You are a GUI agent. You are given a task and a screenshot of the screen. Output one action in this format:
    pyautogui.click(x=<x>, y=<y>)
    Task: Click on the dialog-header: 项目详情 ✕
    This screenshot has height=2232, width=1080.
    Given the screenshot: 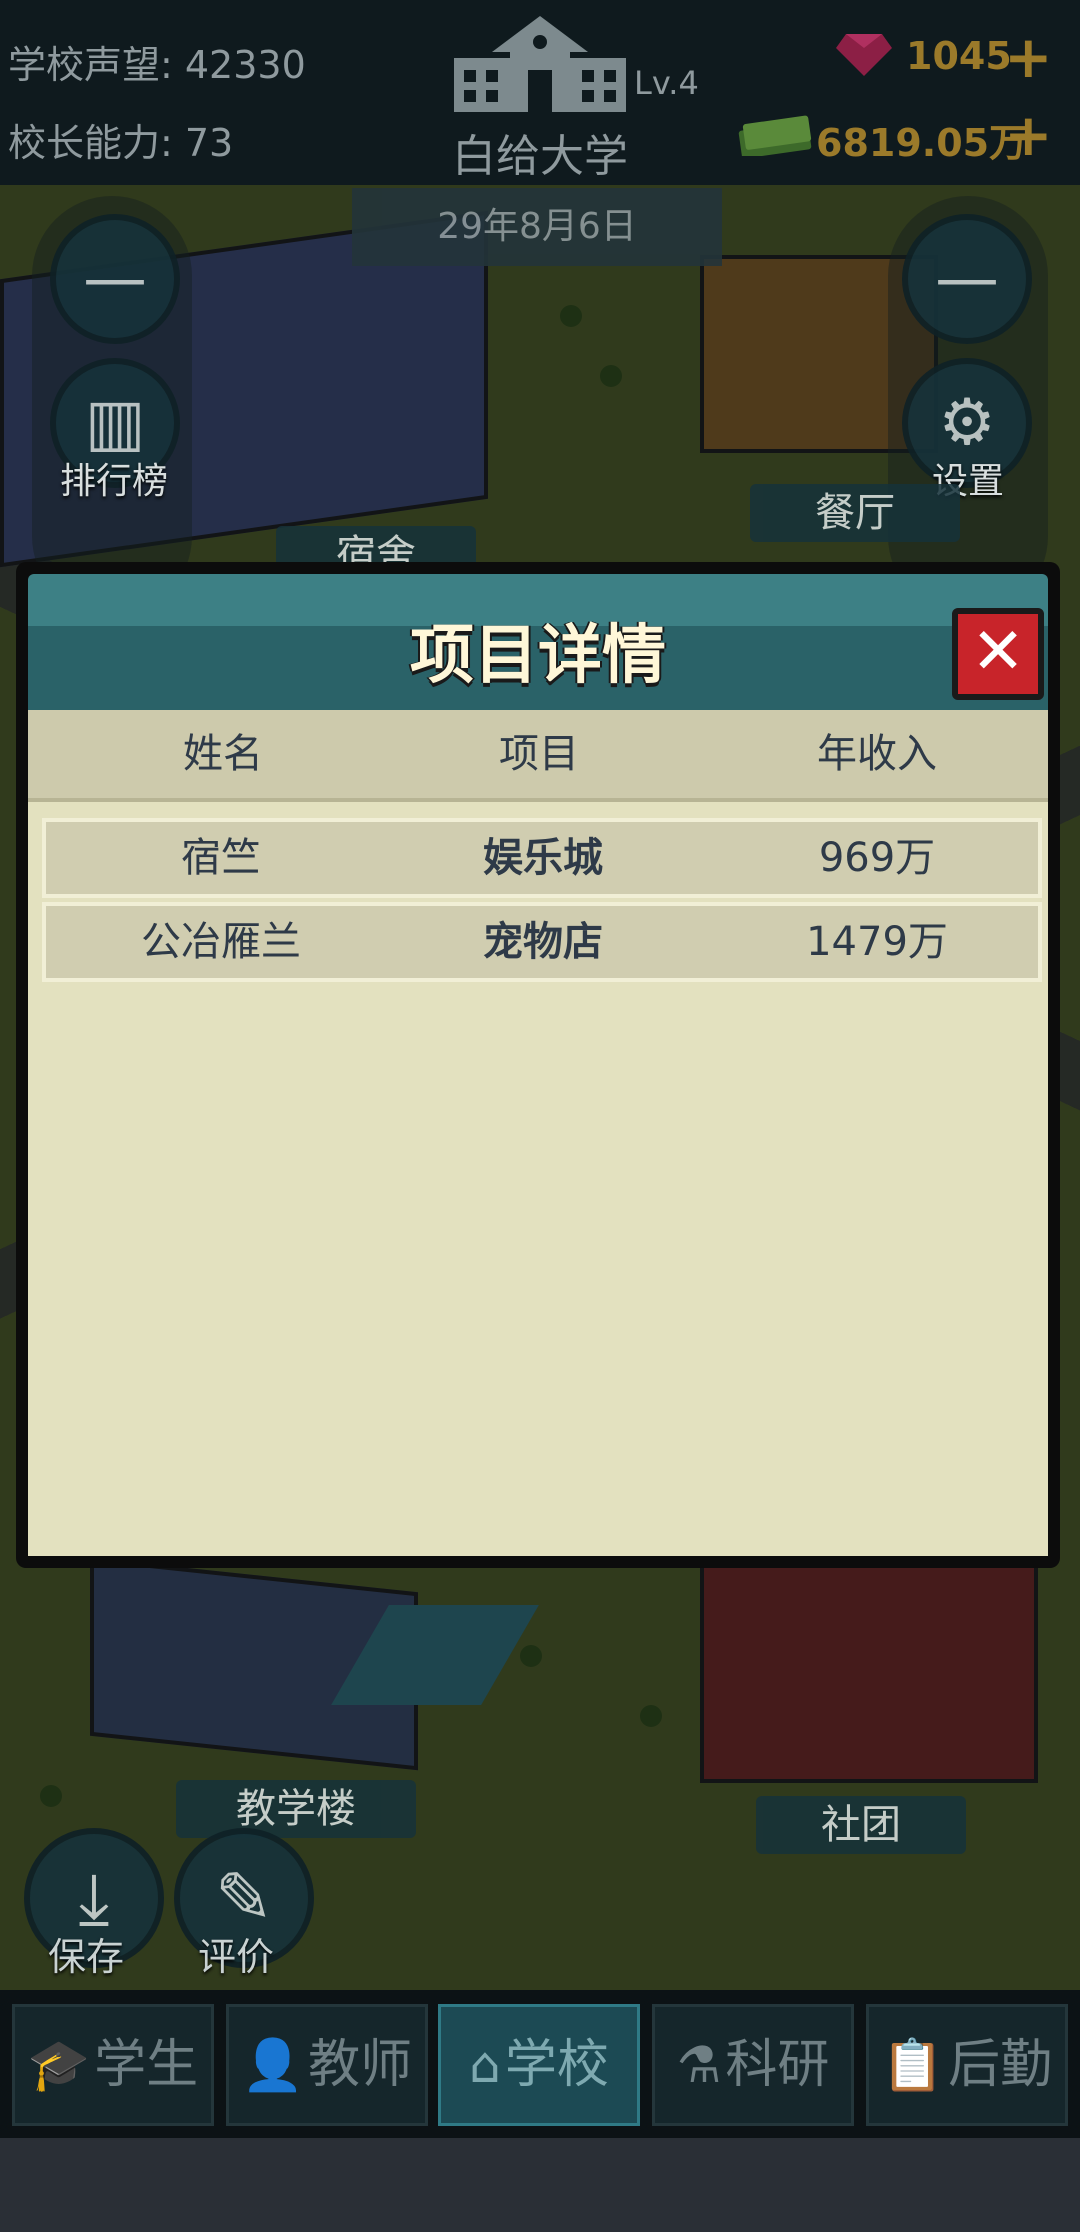 What is the action you would take?
    pyautogui.click(x=538, y=648)
    